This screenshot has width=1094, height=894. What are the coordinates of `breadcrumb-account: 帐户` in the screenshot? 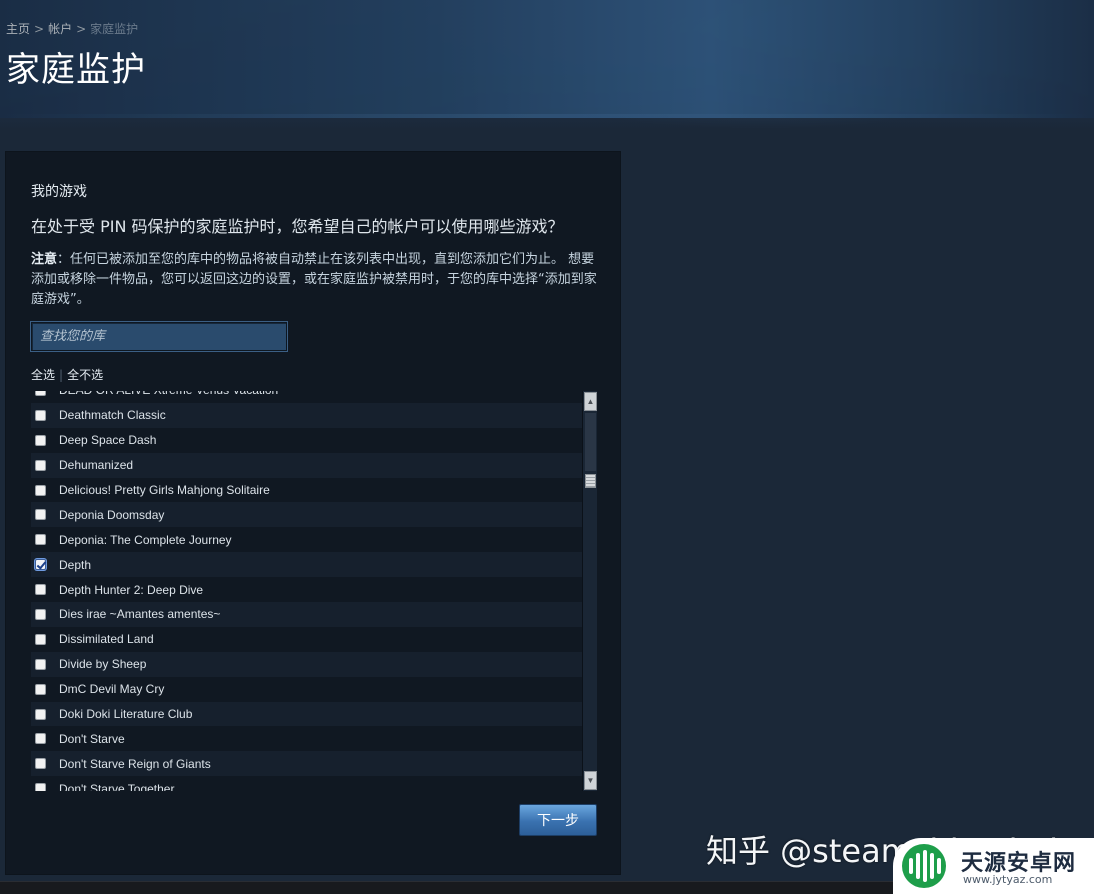 It's located at (60, 29).